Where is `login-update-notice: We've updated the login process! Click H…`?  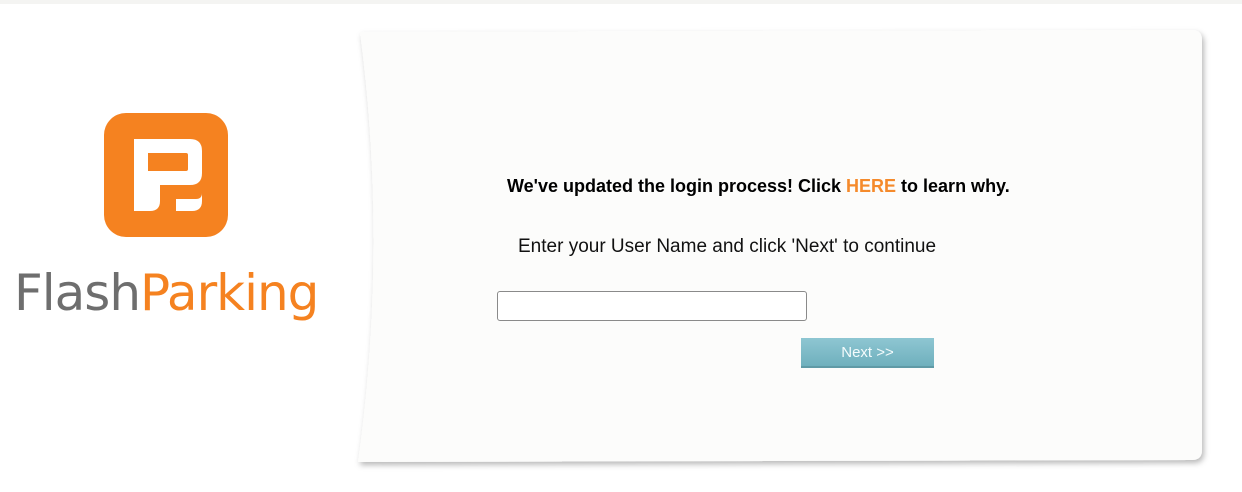
login-update-notice: We've updated the login process! Click H… is located at coordinates (758, 186).